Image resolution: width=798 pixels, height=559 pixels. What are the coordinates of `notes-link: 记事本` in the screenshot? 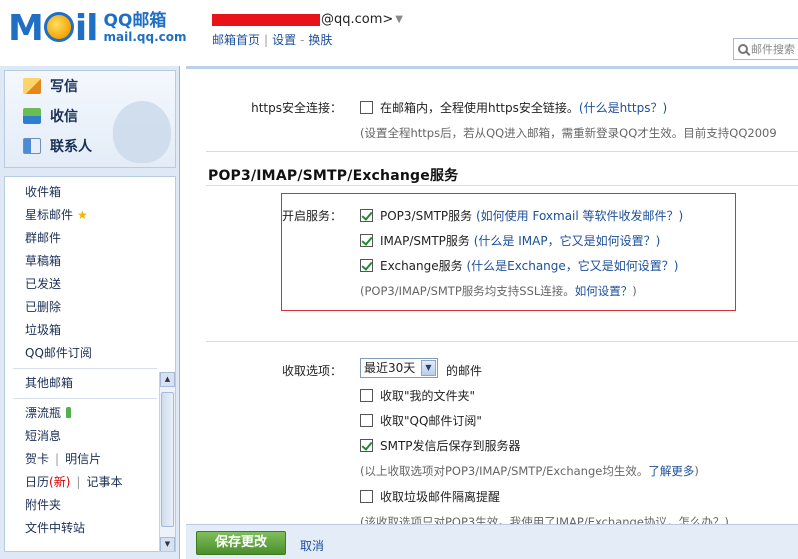 It's located at (104, 482).